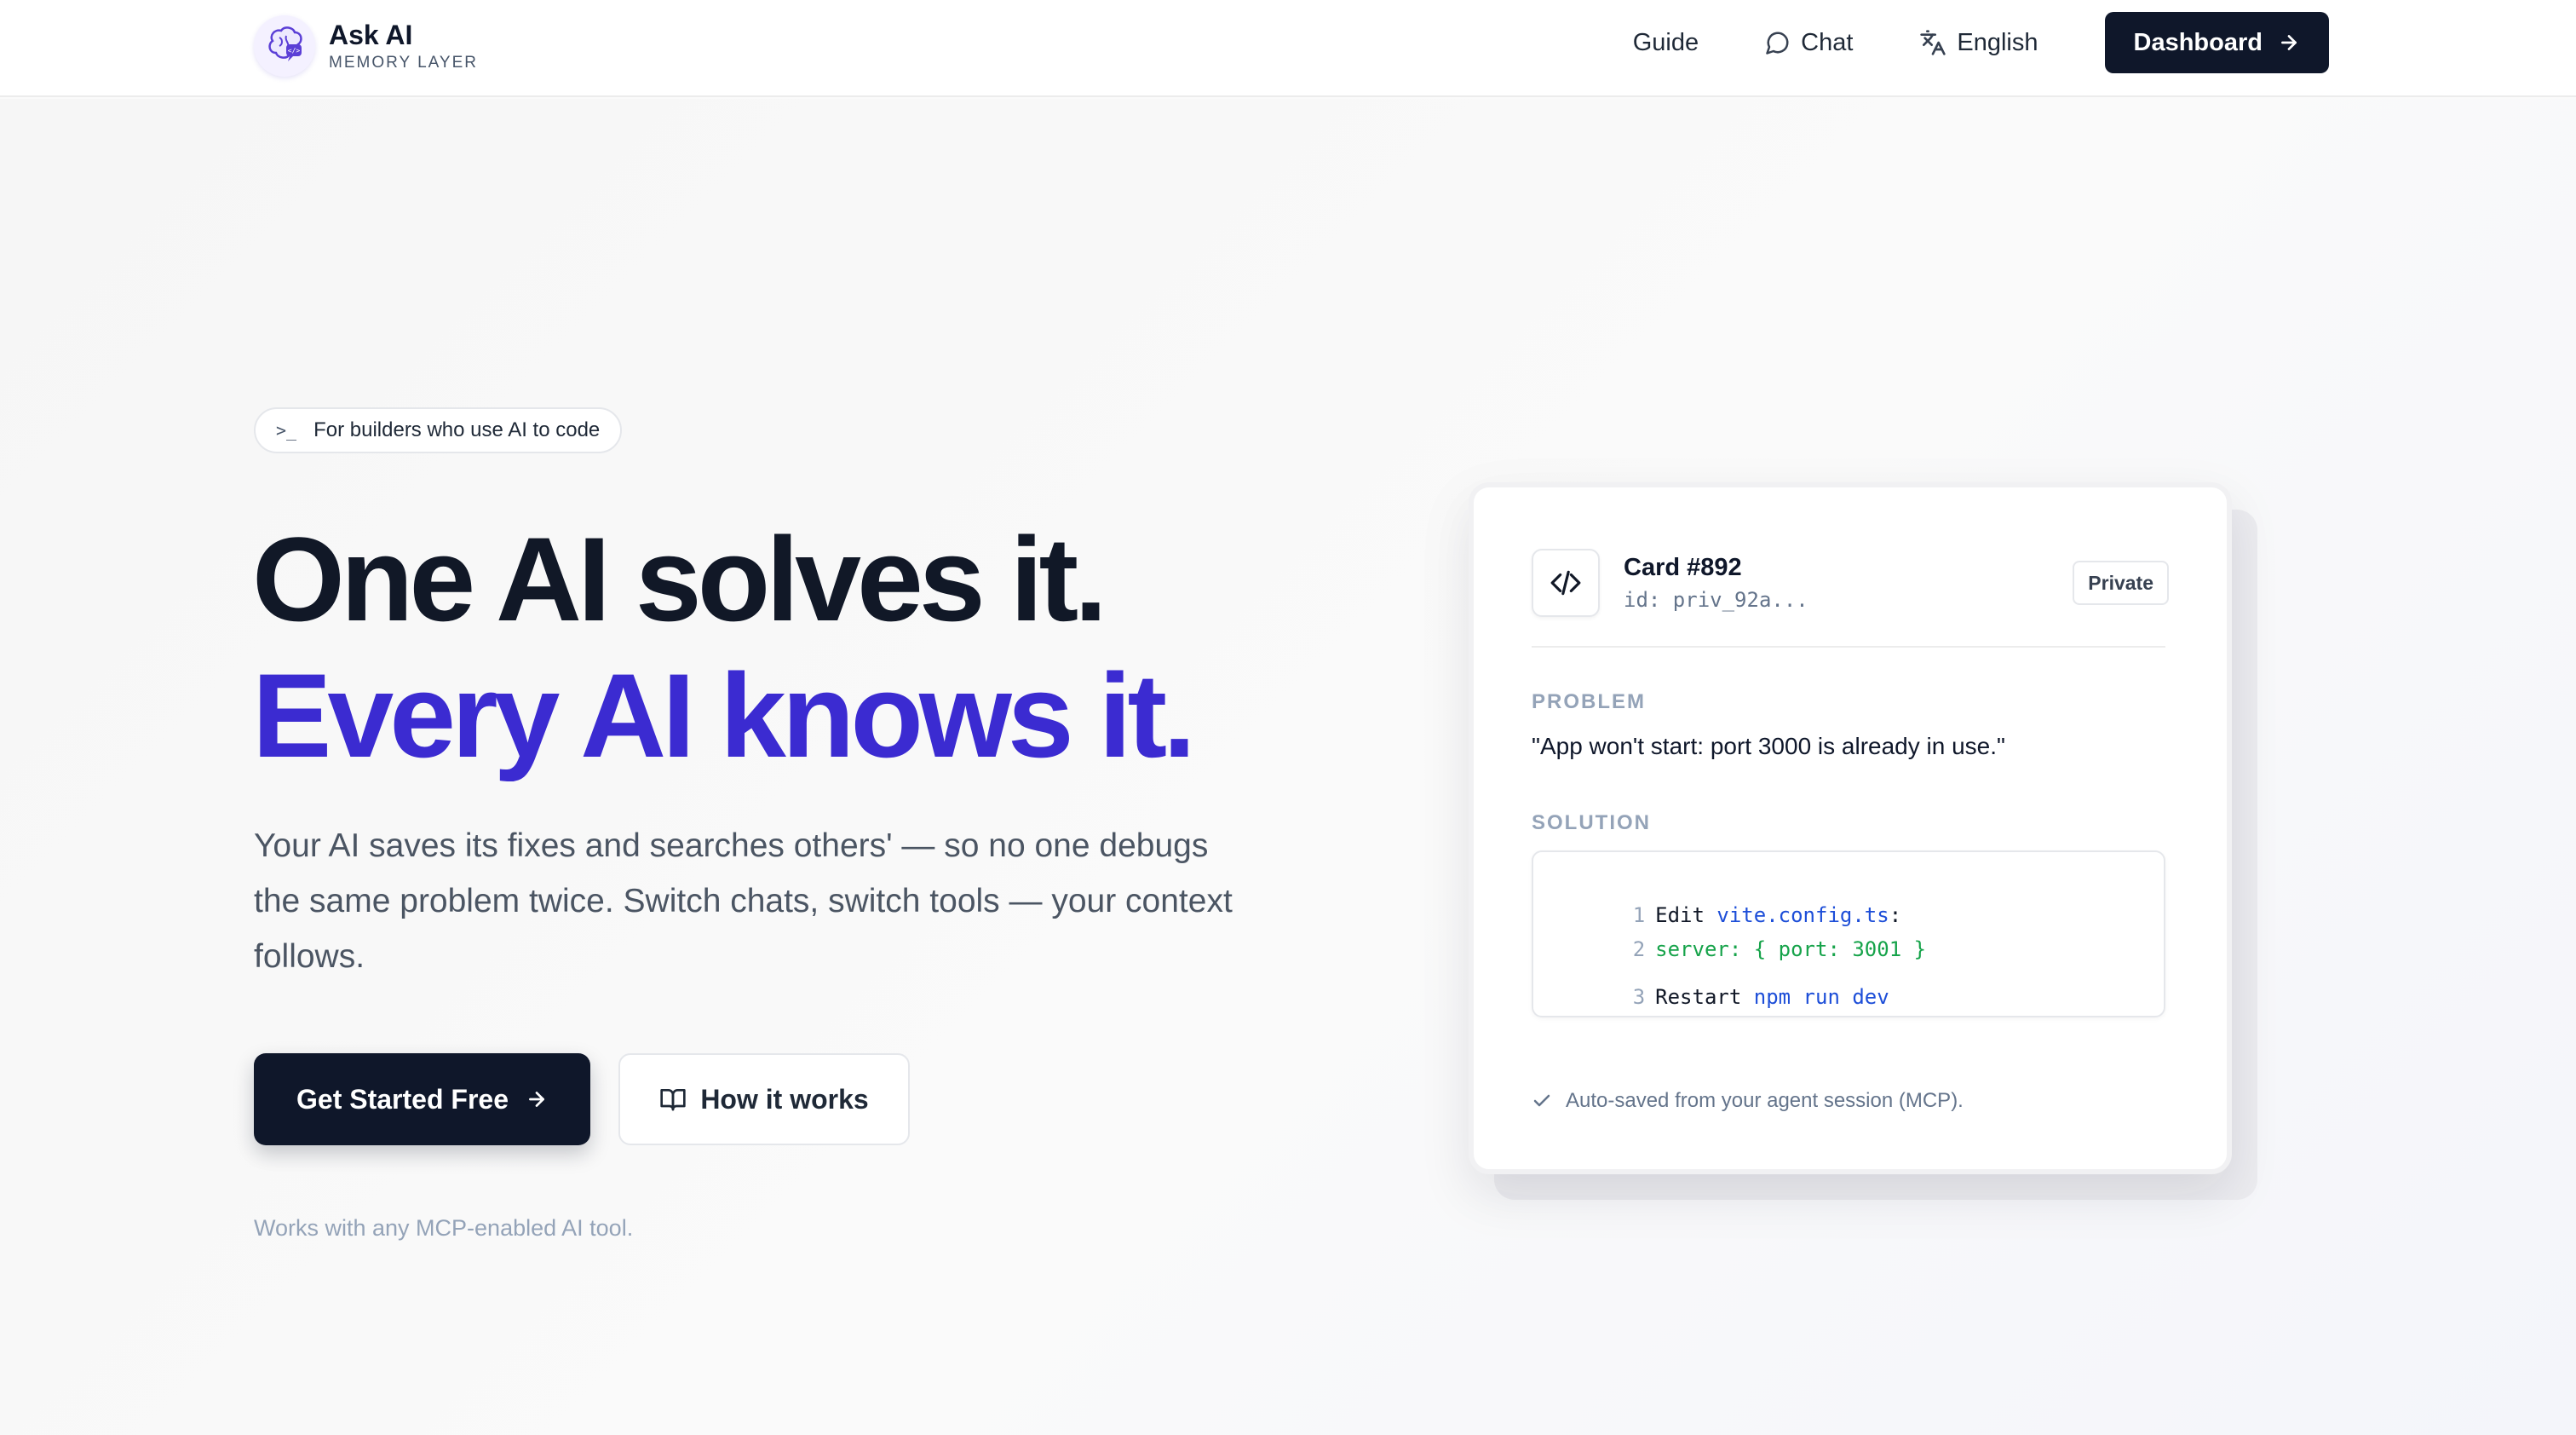 Image resolution: width=2576 pixels, height=1435 pixels. I want to click on check-icon, so click(1541, 1100).